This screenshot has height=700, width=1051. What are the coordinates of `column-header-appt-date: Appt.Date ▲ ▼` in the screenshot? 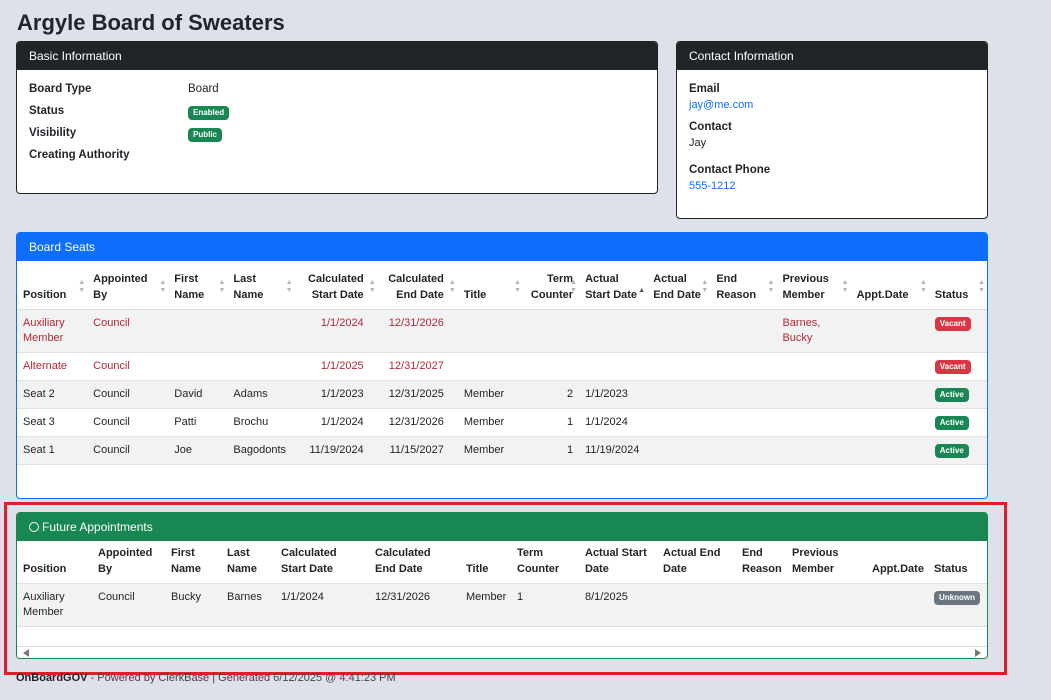 It's located at (889, 288).